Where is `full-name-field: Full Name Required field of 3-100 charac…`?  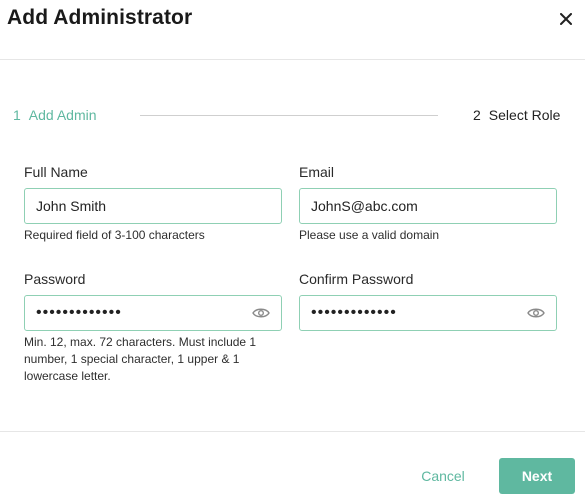 full-name-field: Full Name Required field of 3-100 charac… is located at coordinates (153, 203).